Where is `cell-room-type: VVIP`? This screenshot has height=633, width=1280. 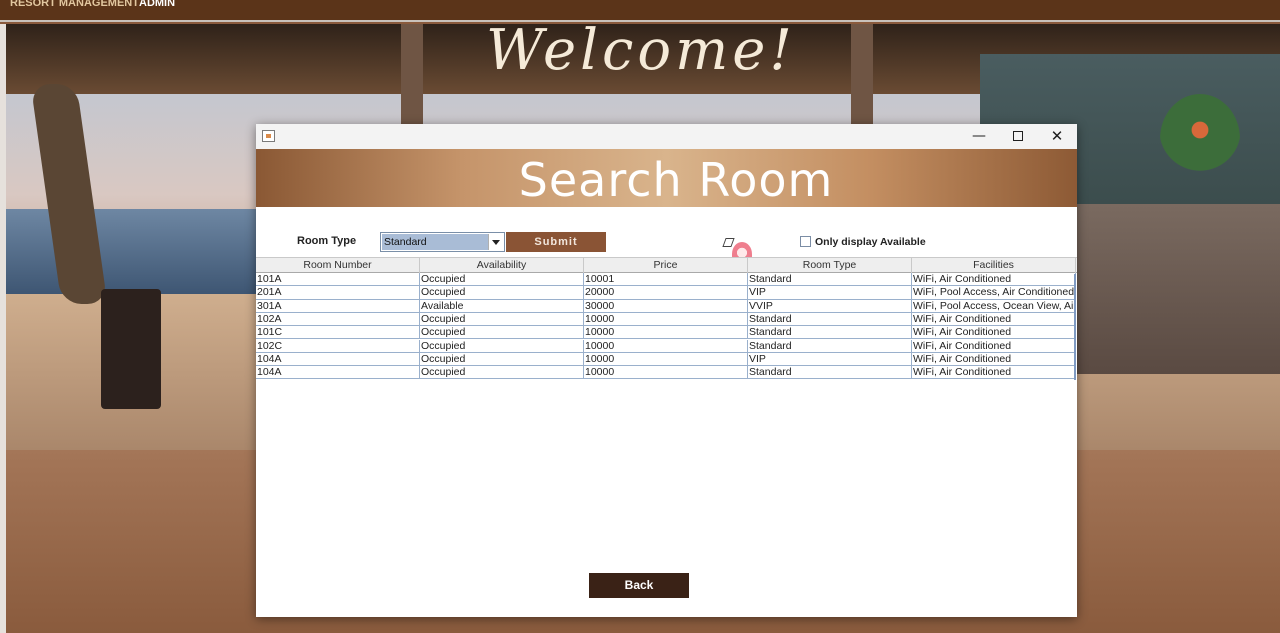 cell-room-type: VVIP is located at coordinates (830, 306).